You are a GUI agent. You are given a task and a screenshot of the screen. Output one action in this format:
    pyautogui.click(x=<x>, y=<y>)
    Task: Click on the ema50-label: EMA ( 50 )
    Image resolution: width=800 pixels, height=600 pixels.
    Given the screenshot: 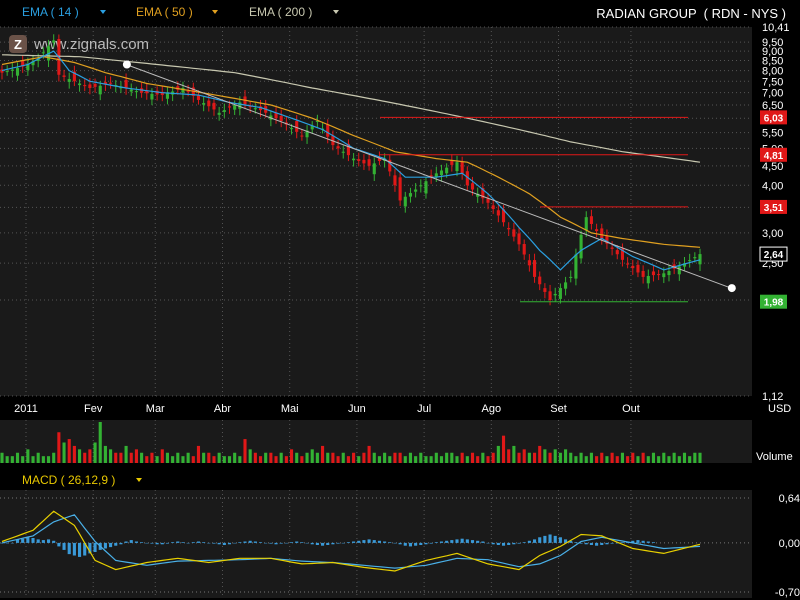 What is the action you would take?
    pyautogui.click(x=164, y=12)
    